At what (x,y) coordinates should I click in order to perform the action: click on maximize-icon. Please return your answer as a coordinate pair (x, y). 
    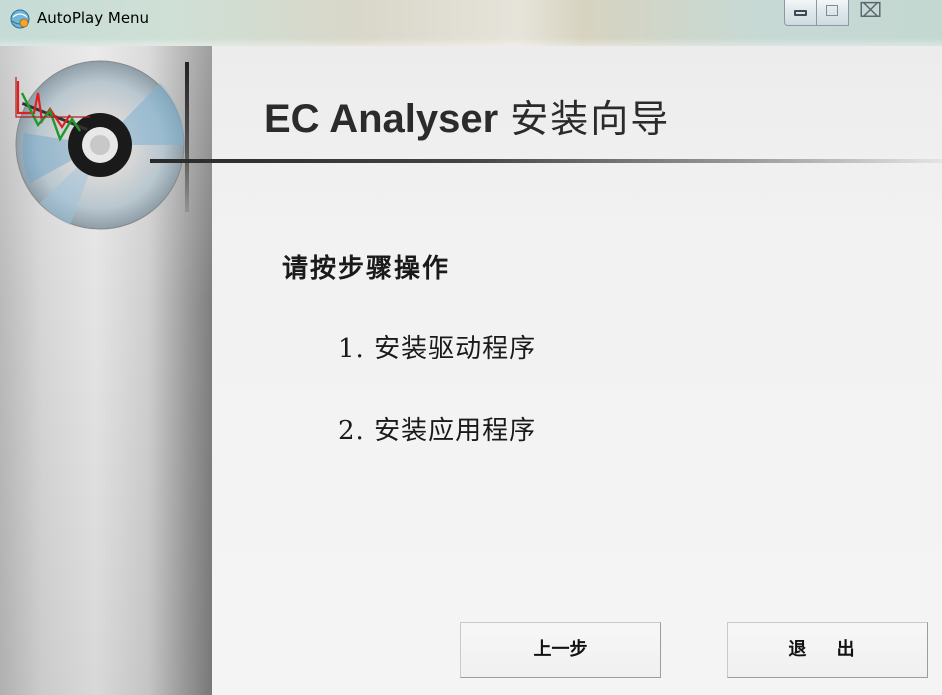
    Looking at the image, I should click on (832, 10).